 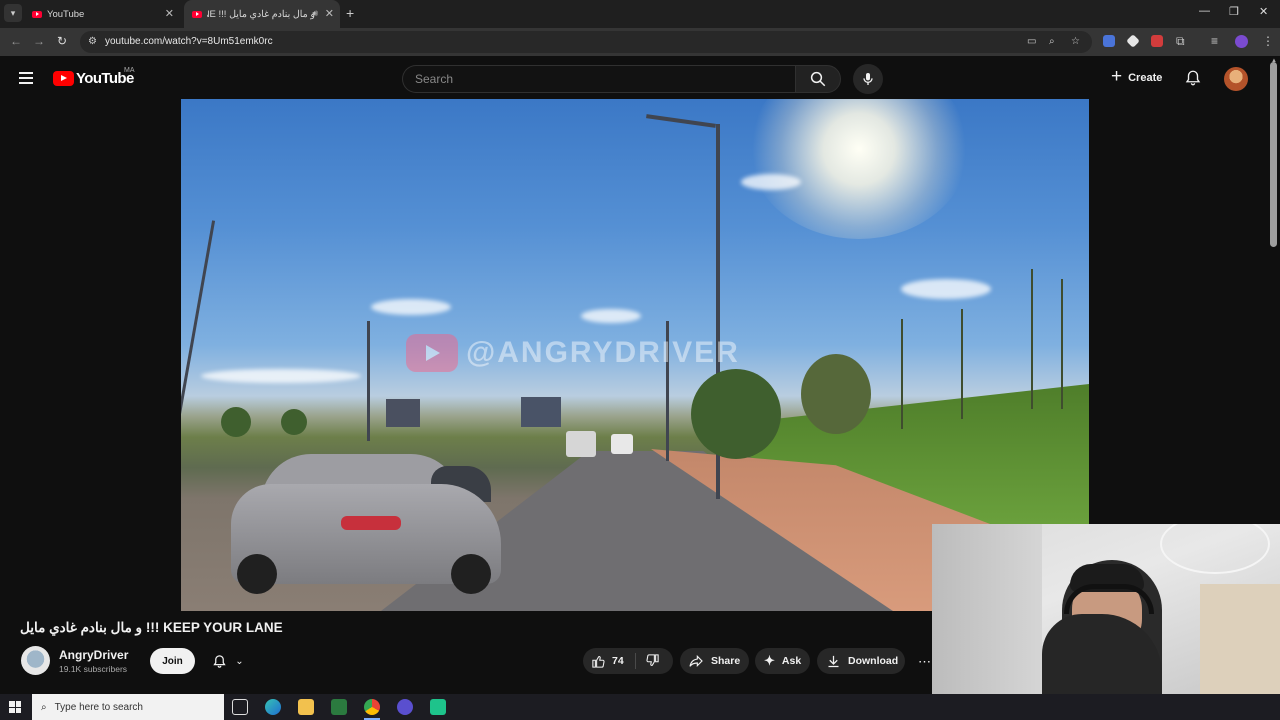 What do you see at coordinates (1075, 41) in the screenshot?
I see `bookmark-star-icon: ☆` at bounding box center [1075, 41].